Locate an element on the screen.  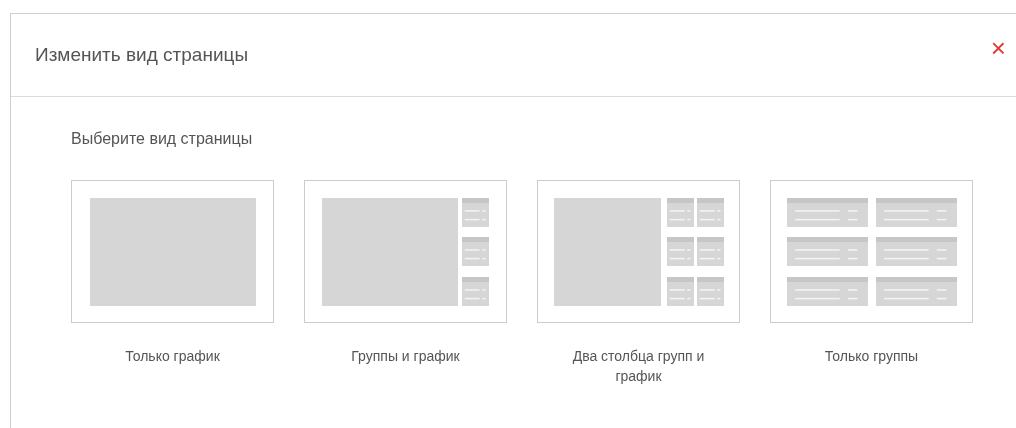
layout-label: Только график is located at coordinates (172, 356).